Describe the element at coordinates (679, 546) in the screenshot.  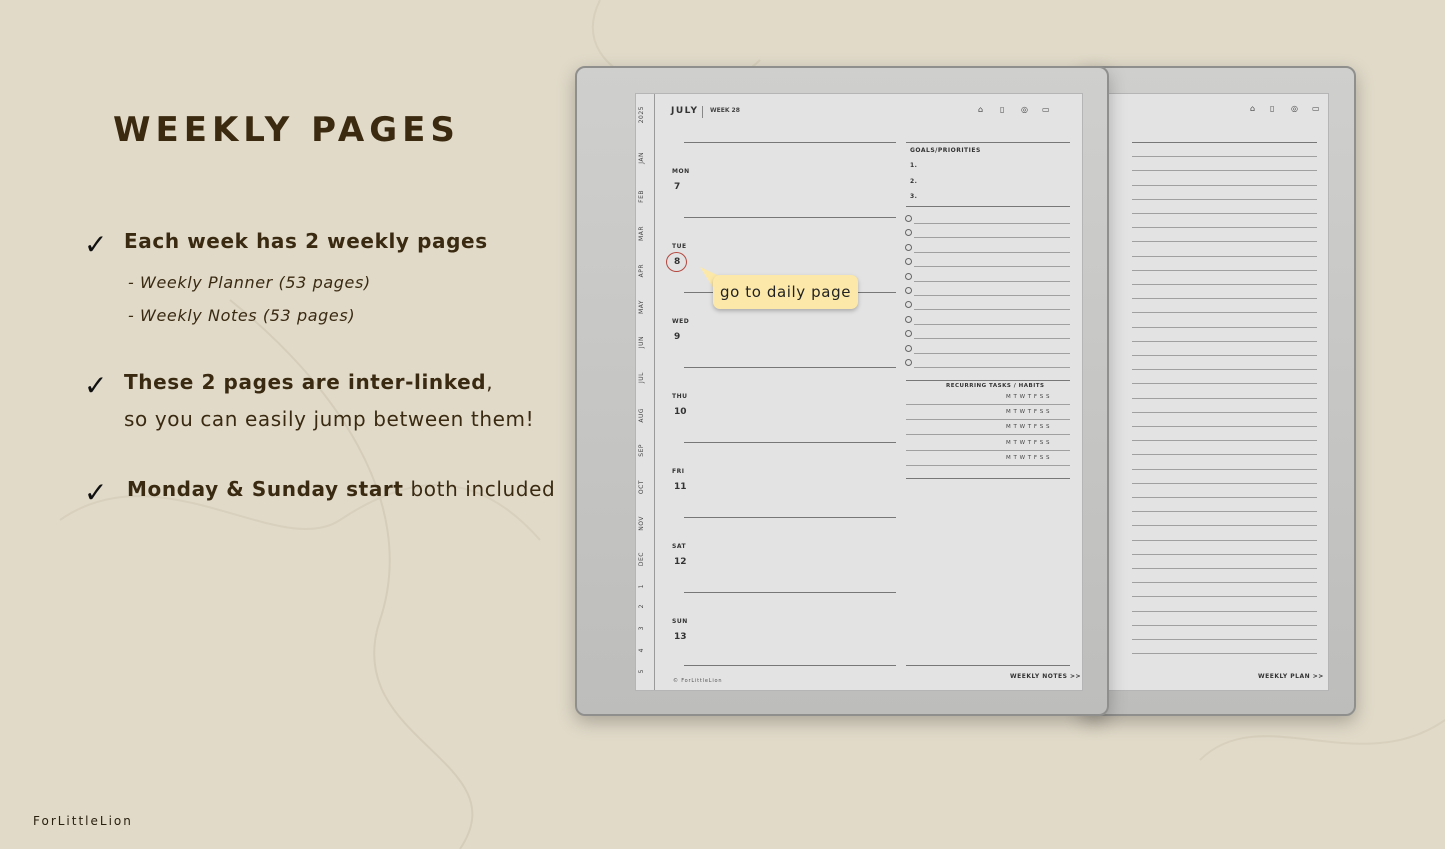
I see `day-name: SAT` at that location.